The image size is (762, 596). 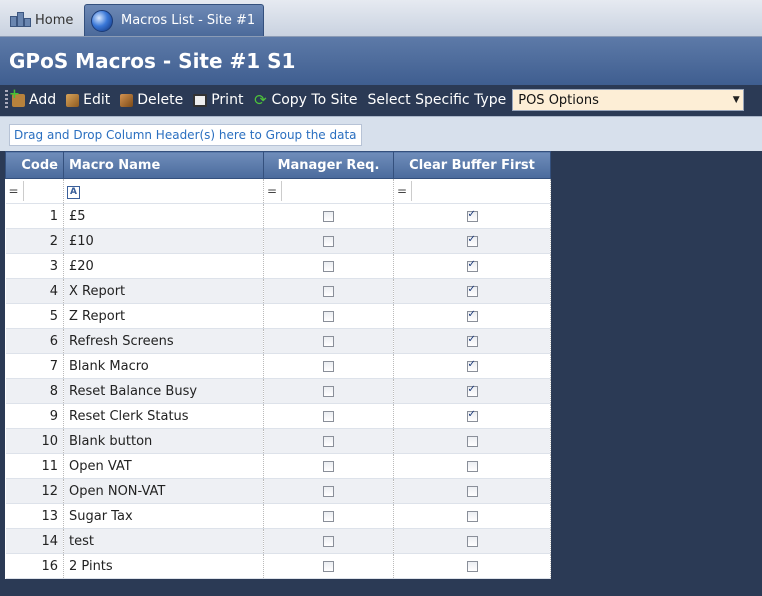 I want to click on filter-cell-clear: =, so click(x=472, y=191).